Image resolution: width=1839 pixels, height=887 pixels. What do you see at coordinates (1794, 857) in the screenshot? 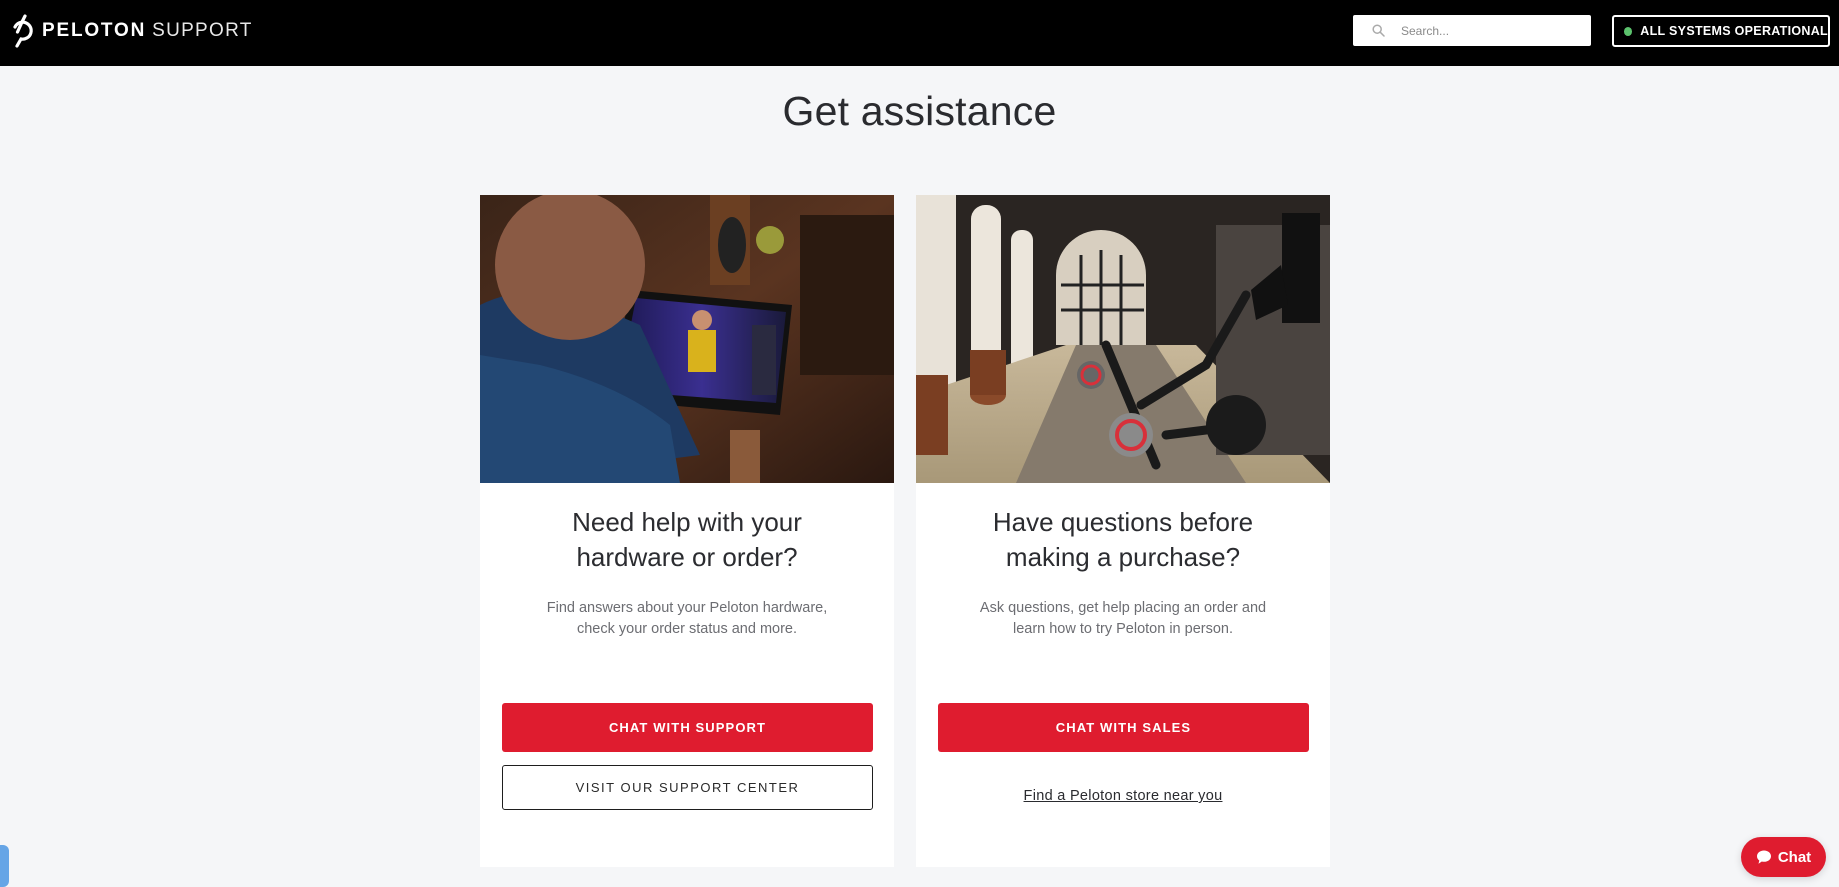
I see `chat-widget-label: Chat` at bounding box center [1794, 857].